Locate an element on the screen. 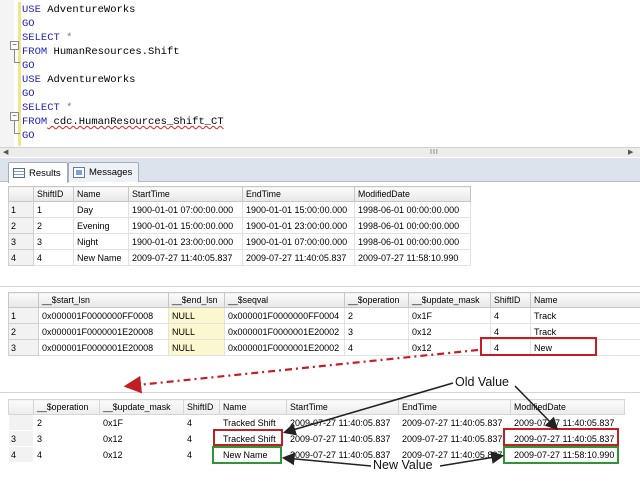 The image size is (640, 486). new-value-arrow-left is located at coordinates (326, 459).